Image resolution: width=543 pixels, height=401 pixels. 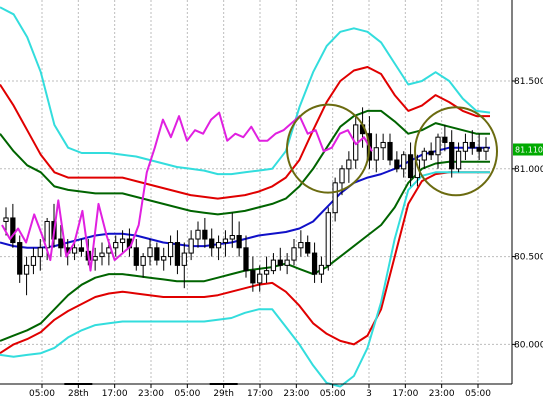 What do you see at coordinates (369, 394) in the screenshot?
I see `time-tick-3: 3` at bounding box center [369, 394].